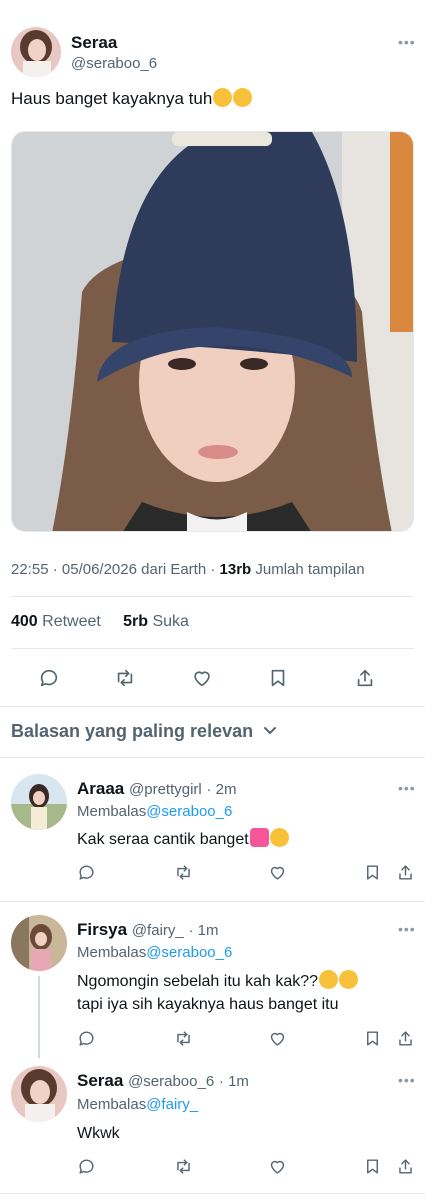 The width and height of the screenshot is (425, 1200). Describe the element at coordinates (135, 621) in the screenshot. I see `like-count: 5rb` at that location.